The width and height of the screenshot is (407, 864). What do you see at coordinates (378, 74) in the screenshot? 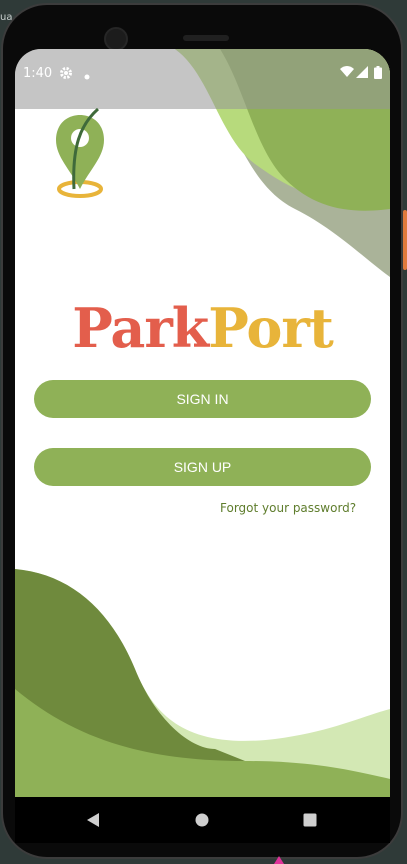
I see `battery-icon` at bounding box center [378, 74].